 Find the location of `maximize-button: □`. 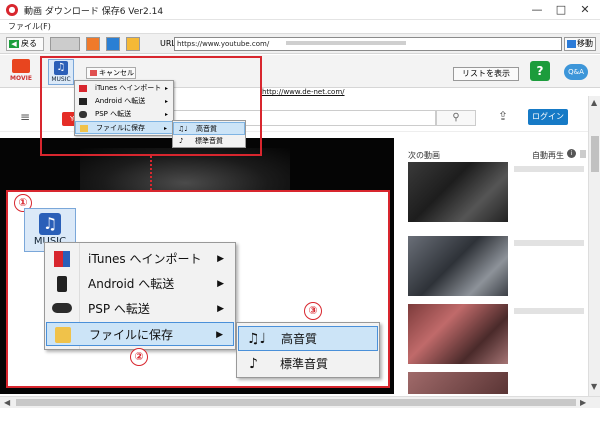

maximize-button: □ is located at coordinates (561, 10).